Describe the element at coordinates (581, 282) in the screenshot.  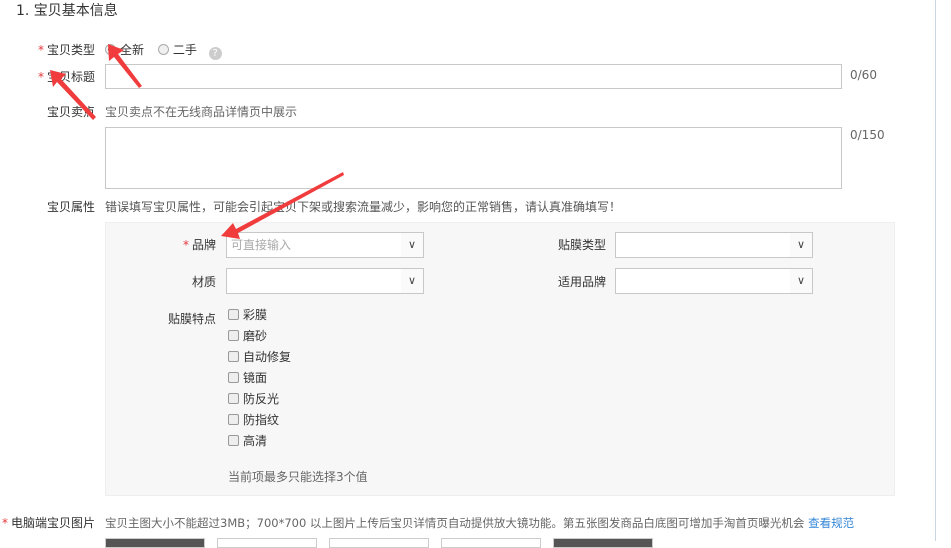
I see `applicable-brand-label: 适用品牌` at that location.